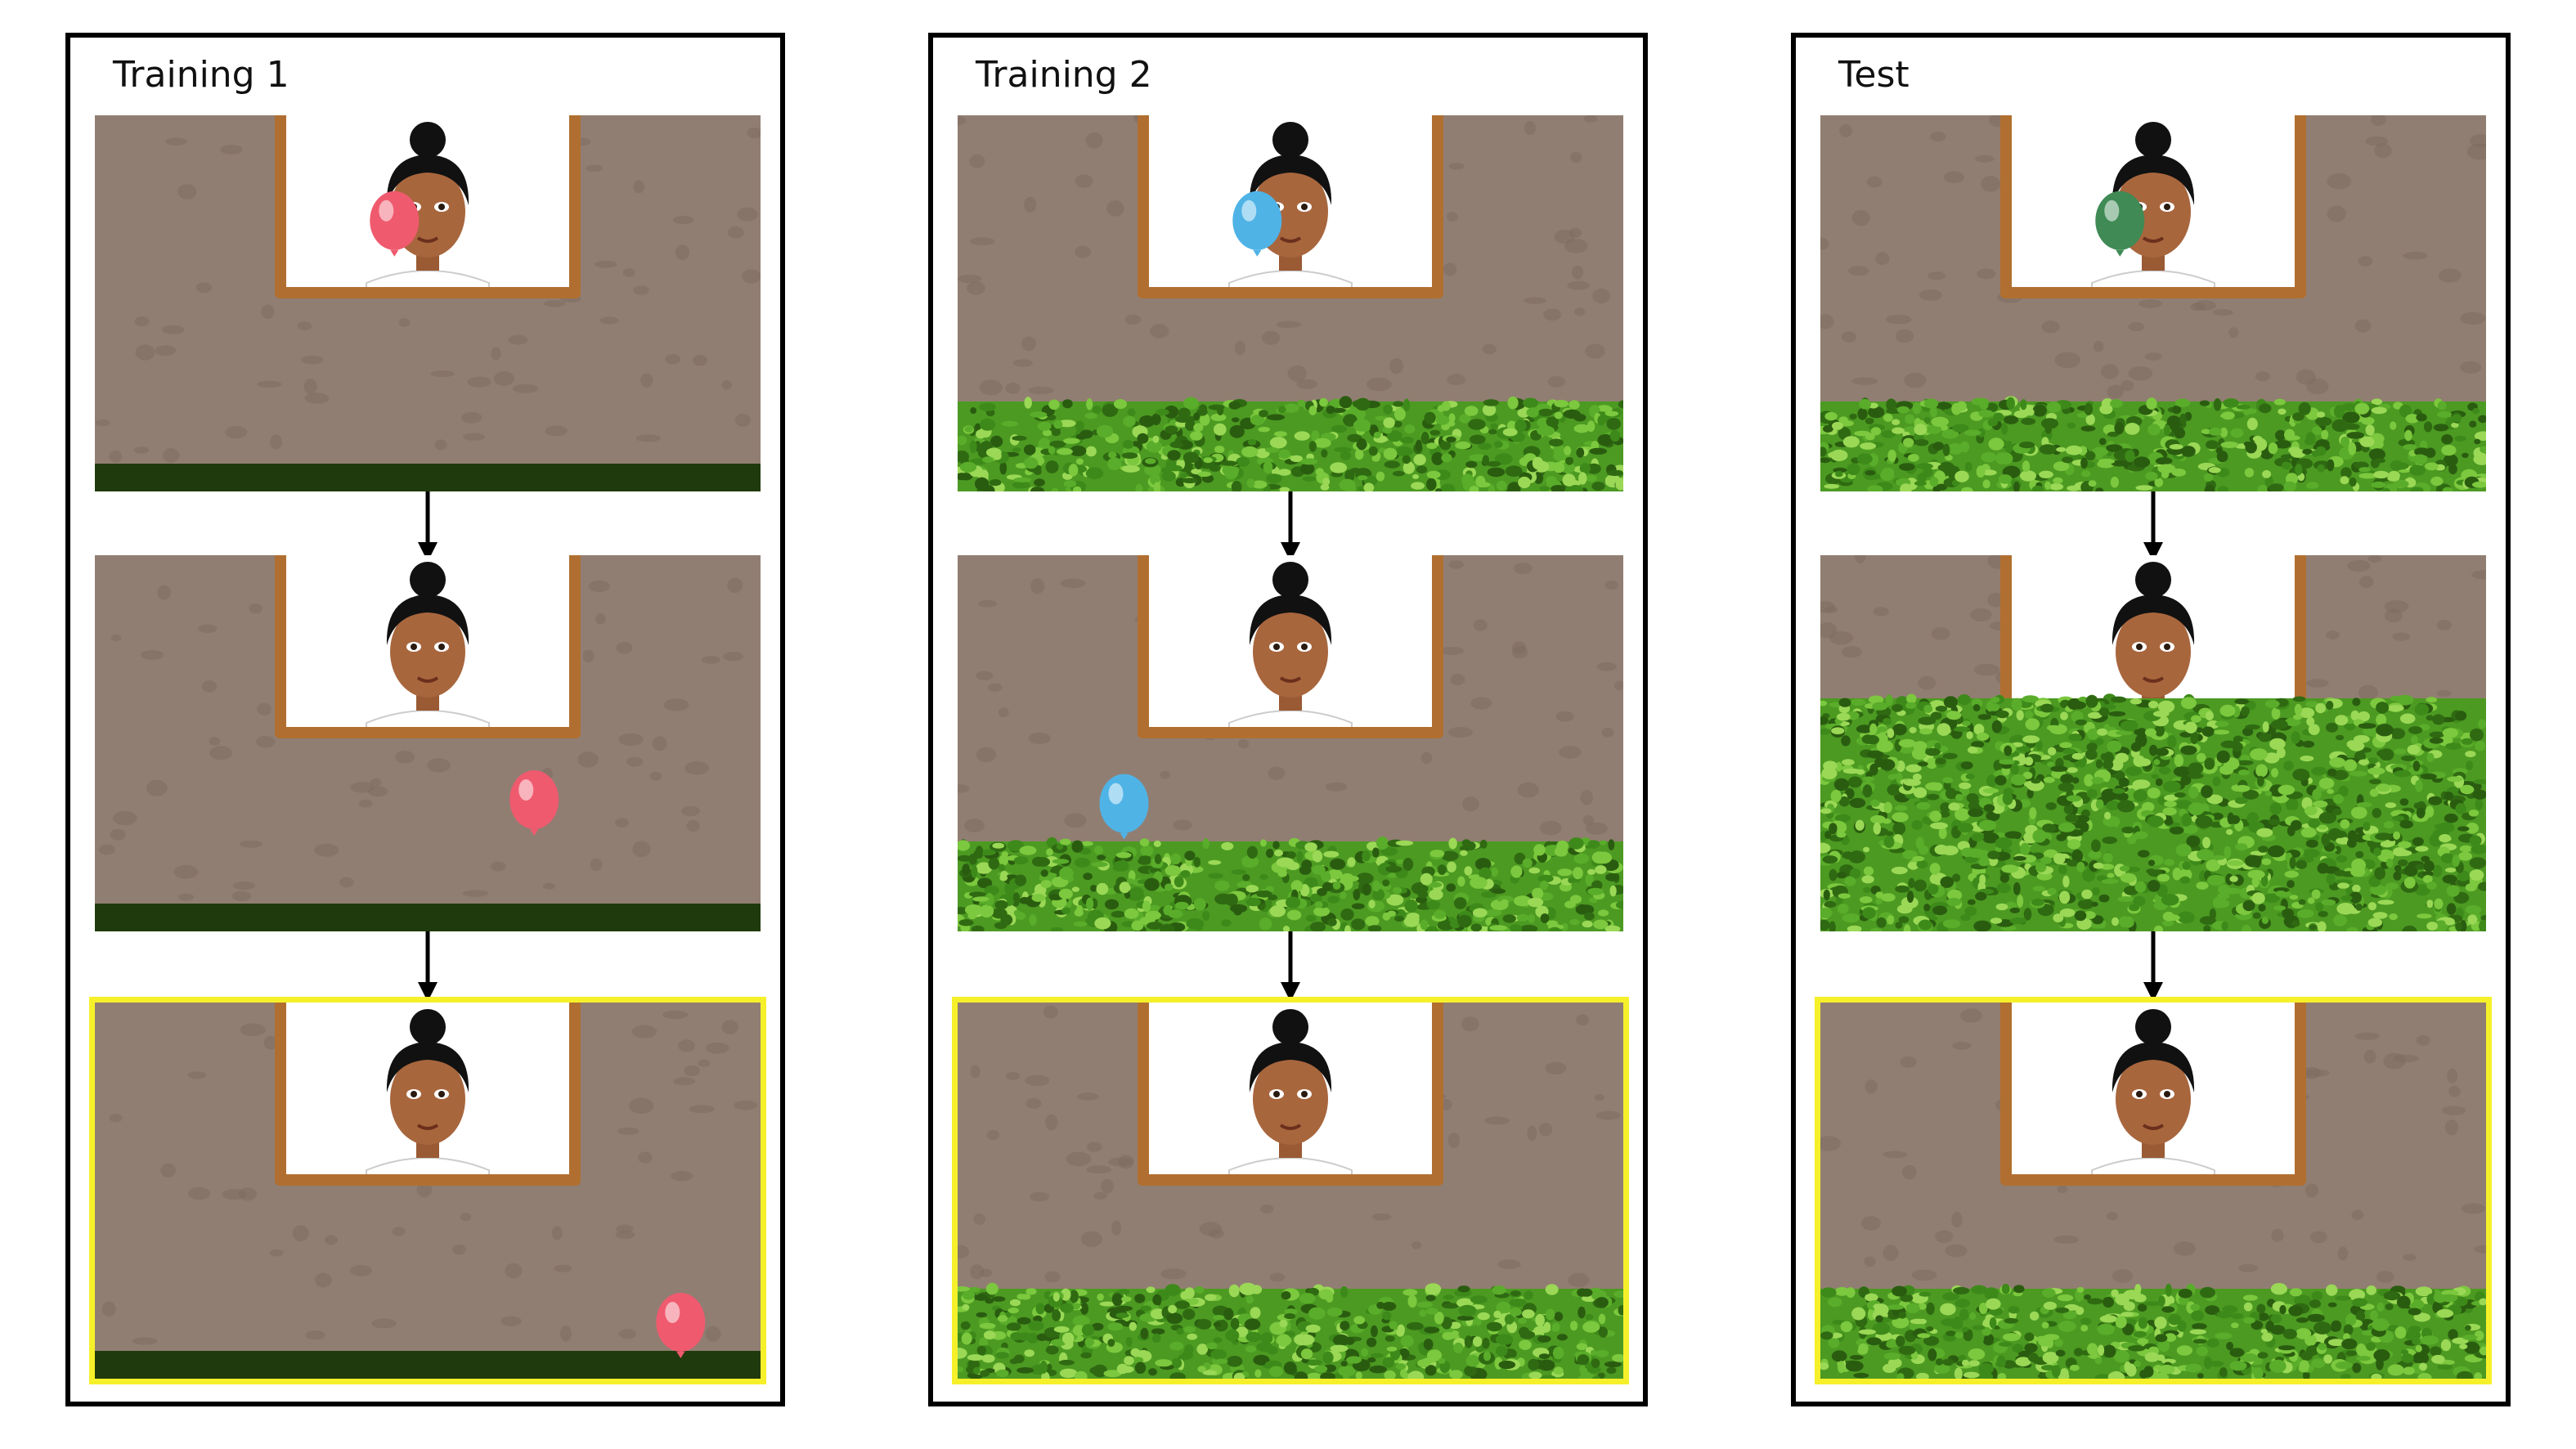 This screenshot has height=1449, width=2576. Describe the element at coordinates (1064, 75) in the screenshot. I see `panel-title: Training 2` at that location.